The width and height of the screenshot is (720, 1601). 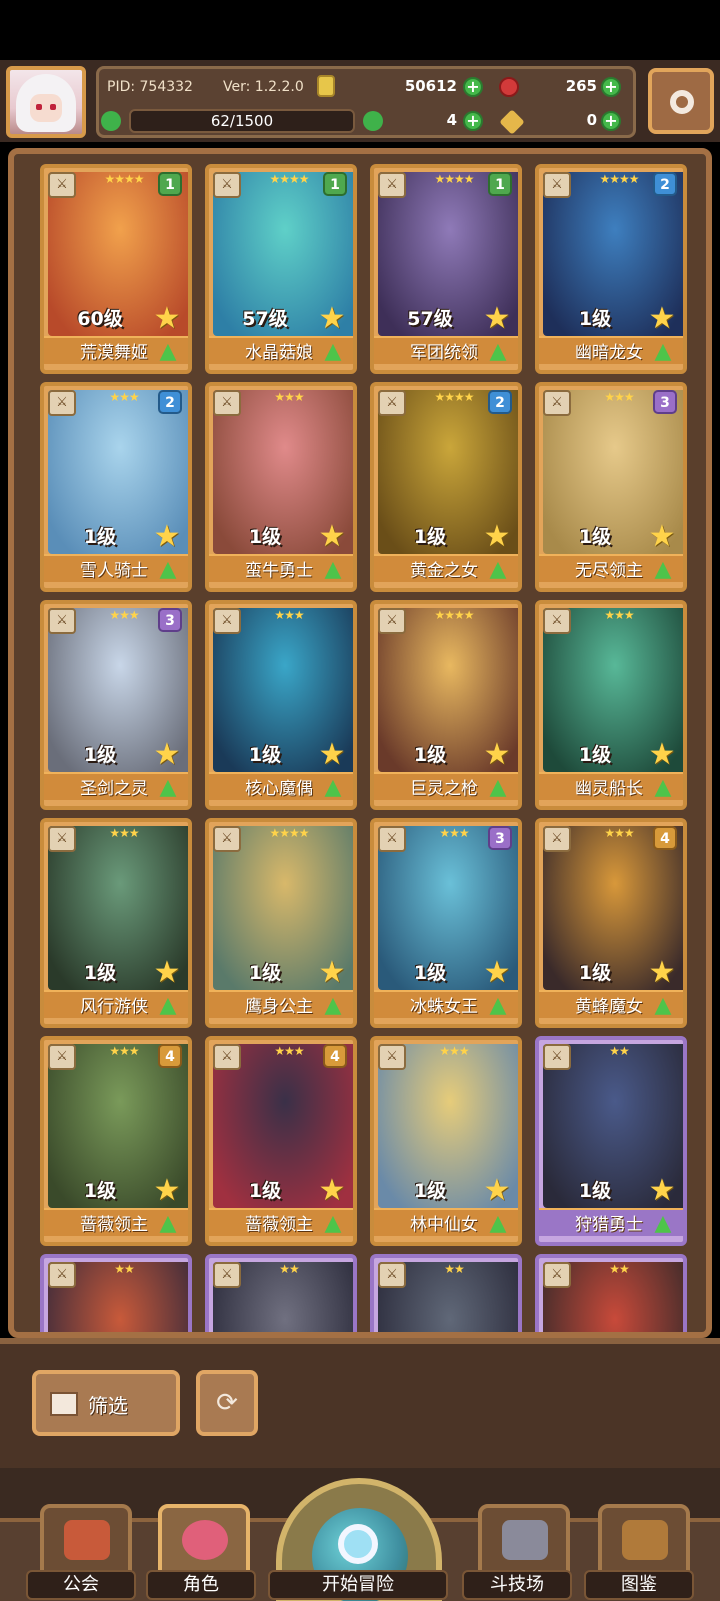 What do you see at coordinates (665, 838) in the screenshot?
I see `rank-badge: 4` at bounding box center [665, 838].